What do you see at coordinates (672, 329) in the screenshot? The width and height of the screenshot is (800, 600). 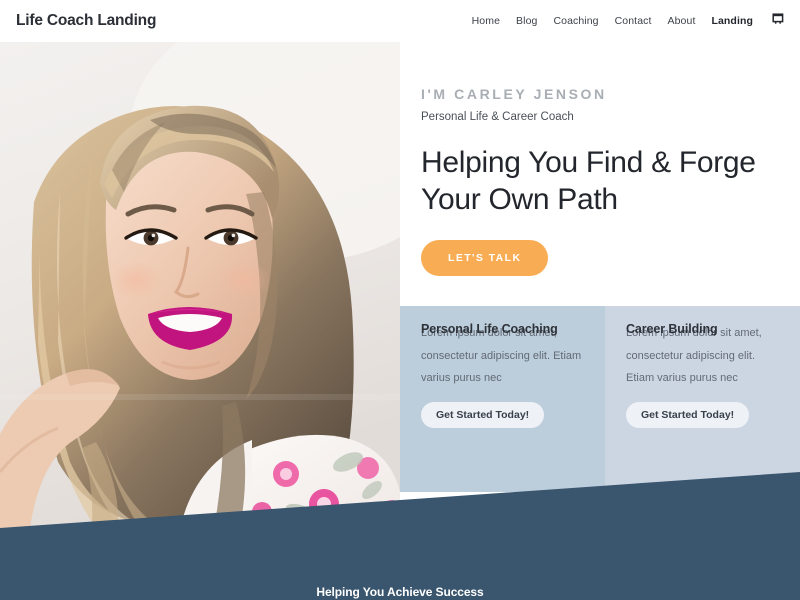 I see `card-title: Career Building` at bounding box center [672, 329].